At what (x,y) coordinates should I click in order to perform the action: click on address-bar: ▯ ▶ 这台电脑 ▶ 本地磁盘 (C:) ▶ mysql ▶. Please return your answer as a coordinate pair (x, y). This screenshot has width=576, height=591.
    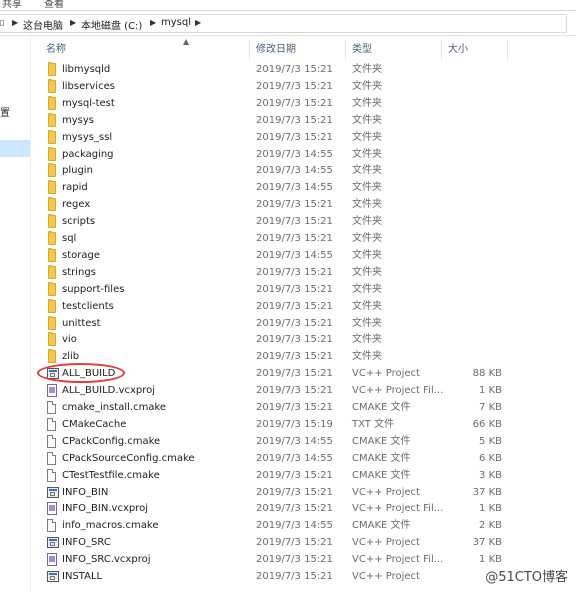
    Looking at the image, I should click on (283, 23).